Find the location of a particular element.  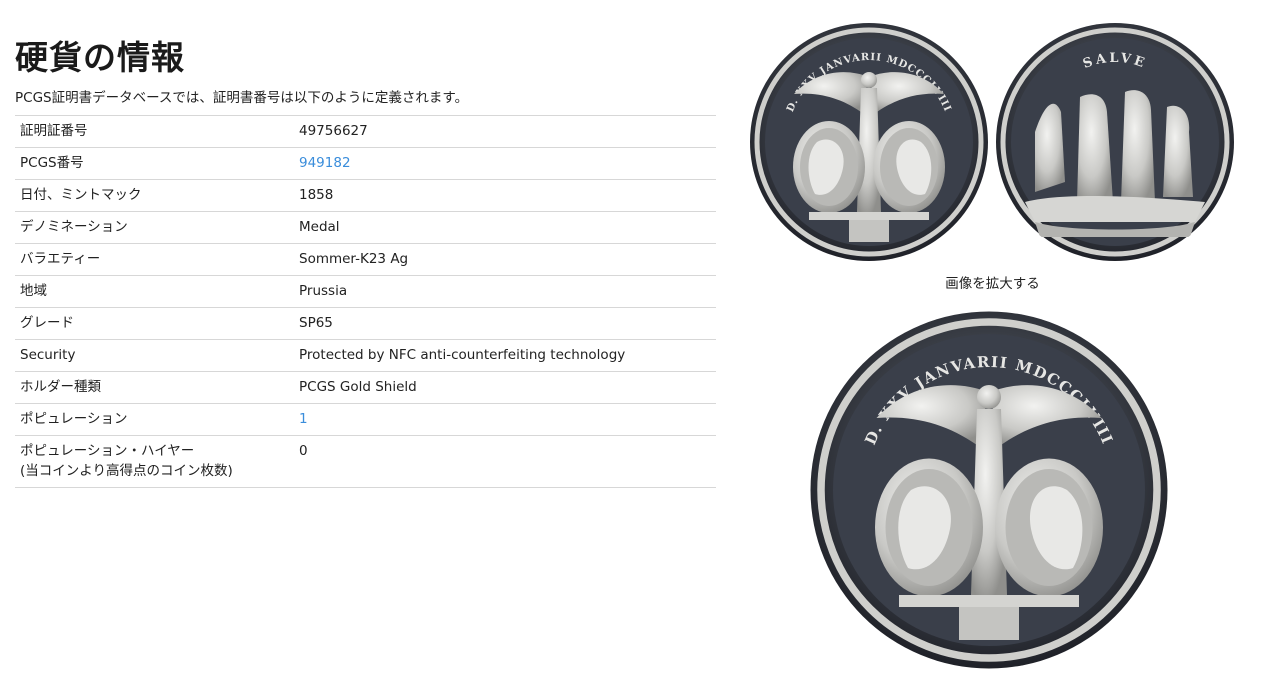

row-value-variety: Sommer-K23 Ag is located at coordinates (505, 259).